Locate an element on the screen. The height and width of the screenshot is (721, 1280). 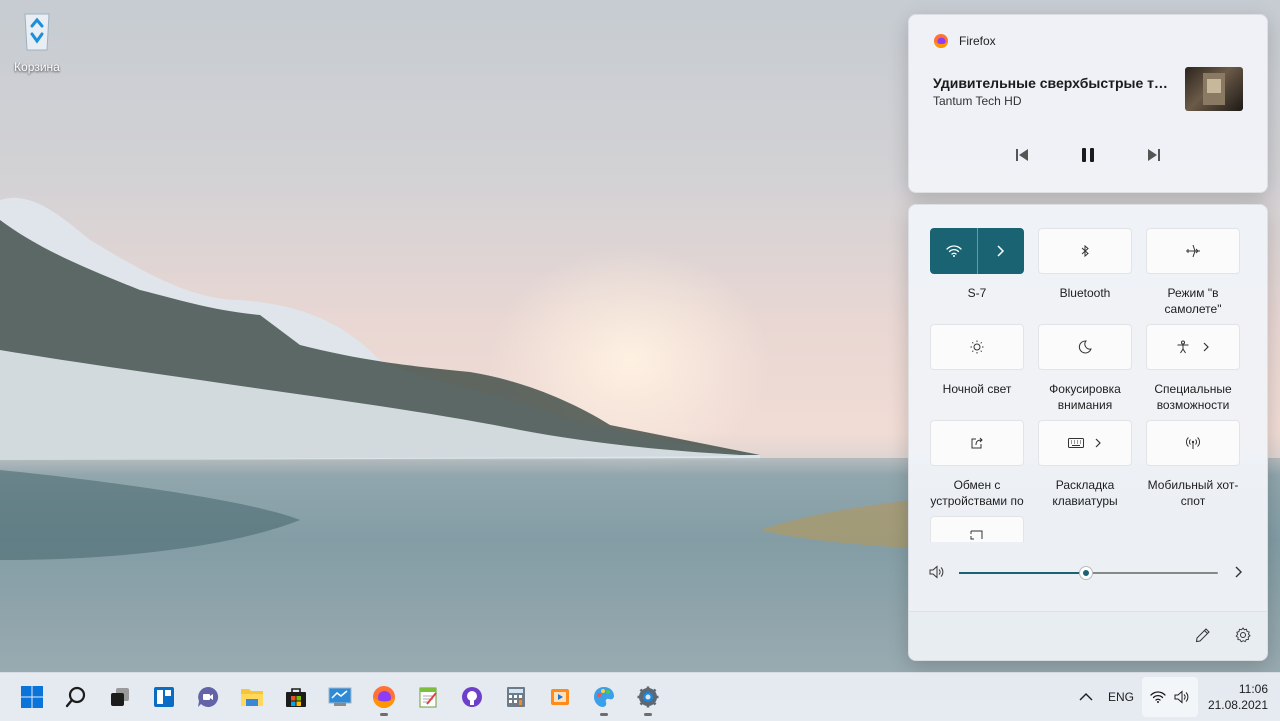
pause-icon is located at coordinates (1088, 155).